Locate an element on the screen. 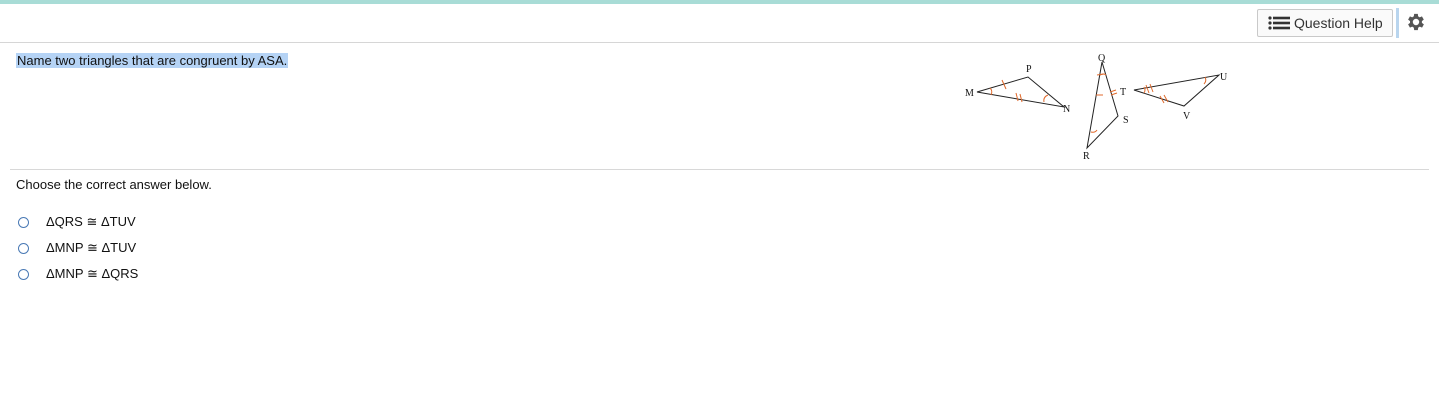 Image resolution: width=1439 pixels, height=420 pixels. answer-option-2: ΔMNP ≅ ΔTUV is located at coordinates (77, 248).